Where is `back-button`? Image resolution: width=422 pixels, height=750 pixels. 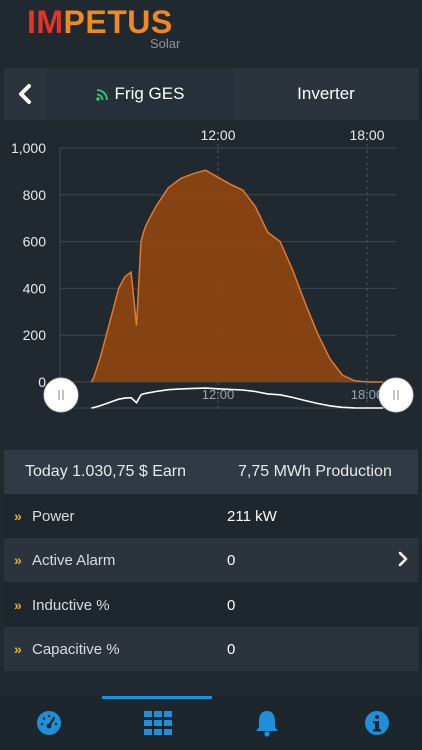 back-button is located at coordinates (25, 94).